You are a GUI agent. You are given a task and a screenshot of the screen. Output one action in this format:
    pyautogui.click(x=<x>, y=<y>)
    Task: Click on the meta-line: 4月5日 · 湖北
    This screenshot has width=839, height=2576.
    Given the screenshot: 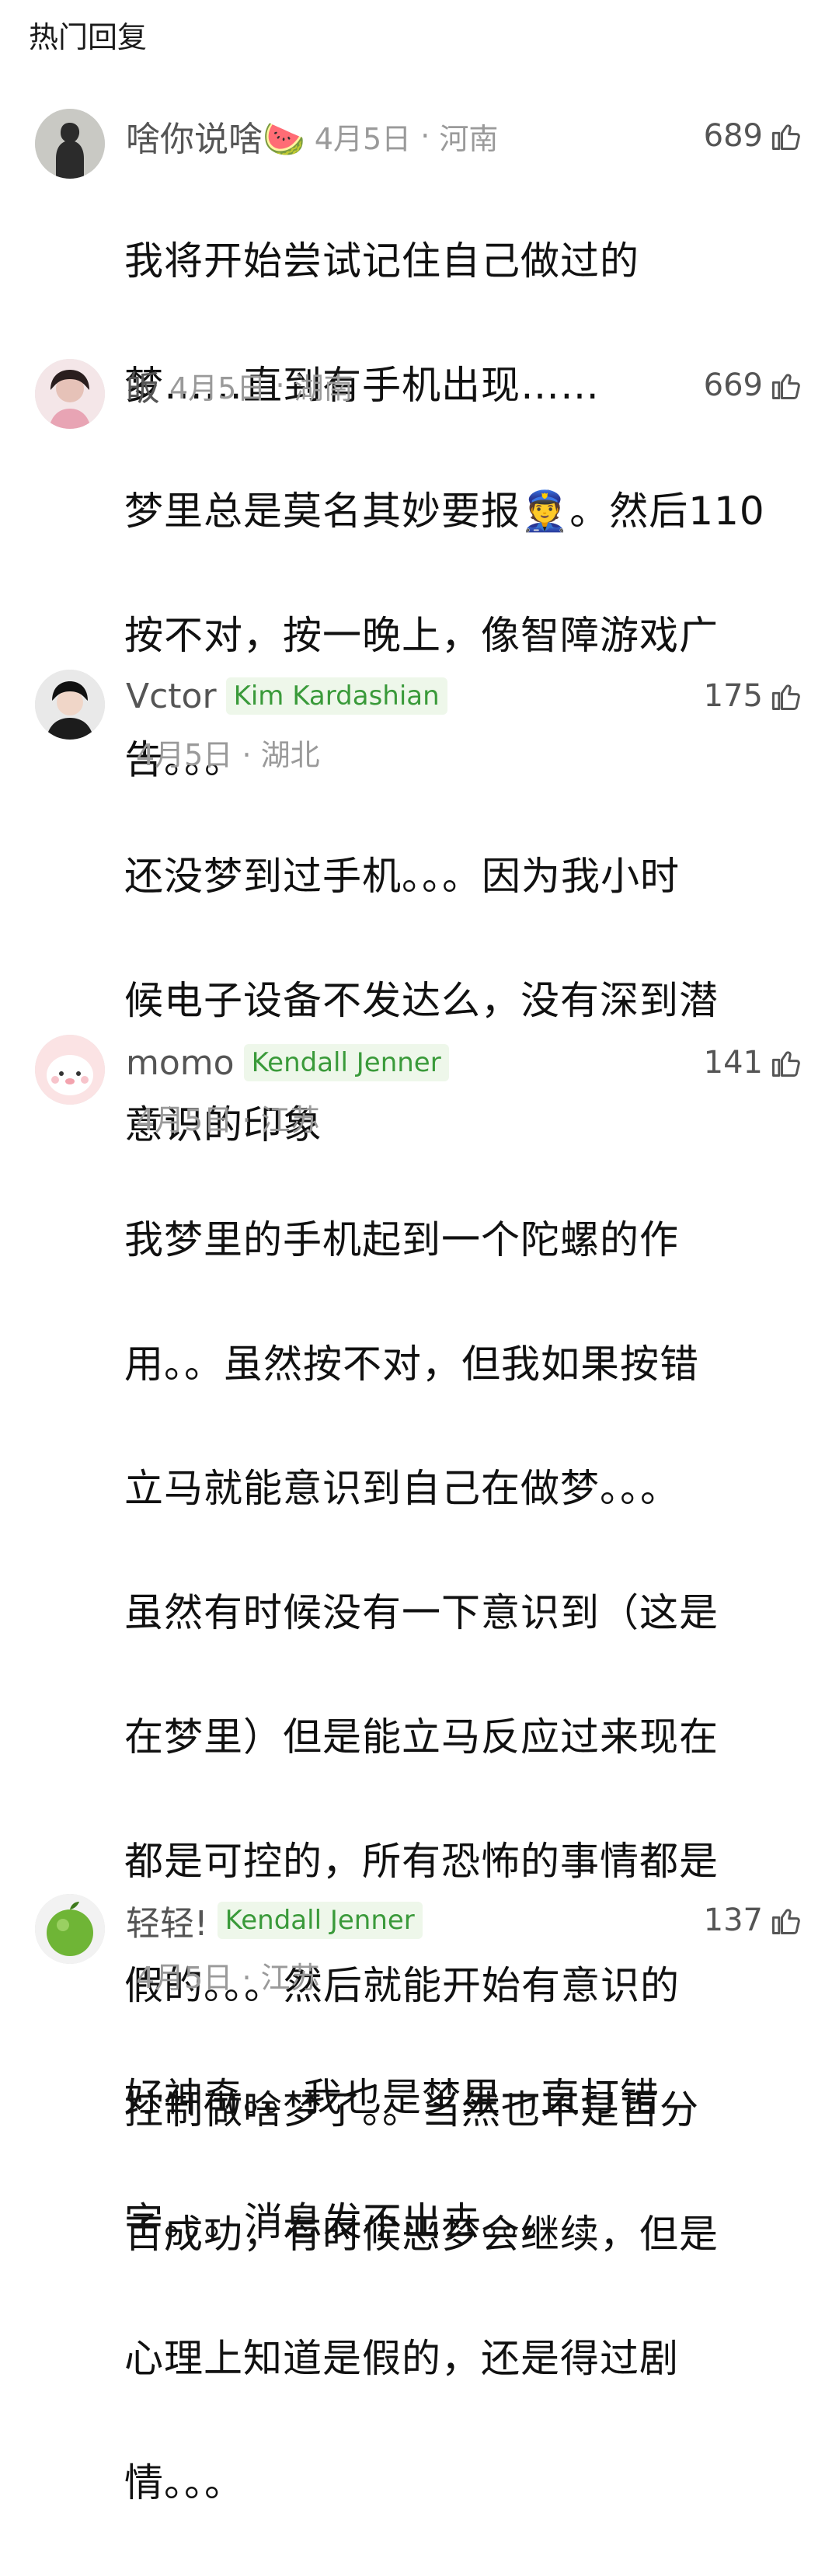 What is the action you would take?
    pyautogui.click(x=228, y=755)
    